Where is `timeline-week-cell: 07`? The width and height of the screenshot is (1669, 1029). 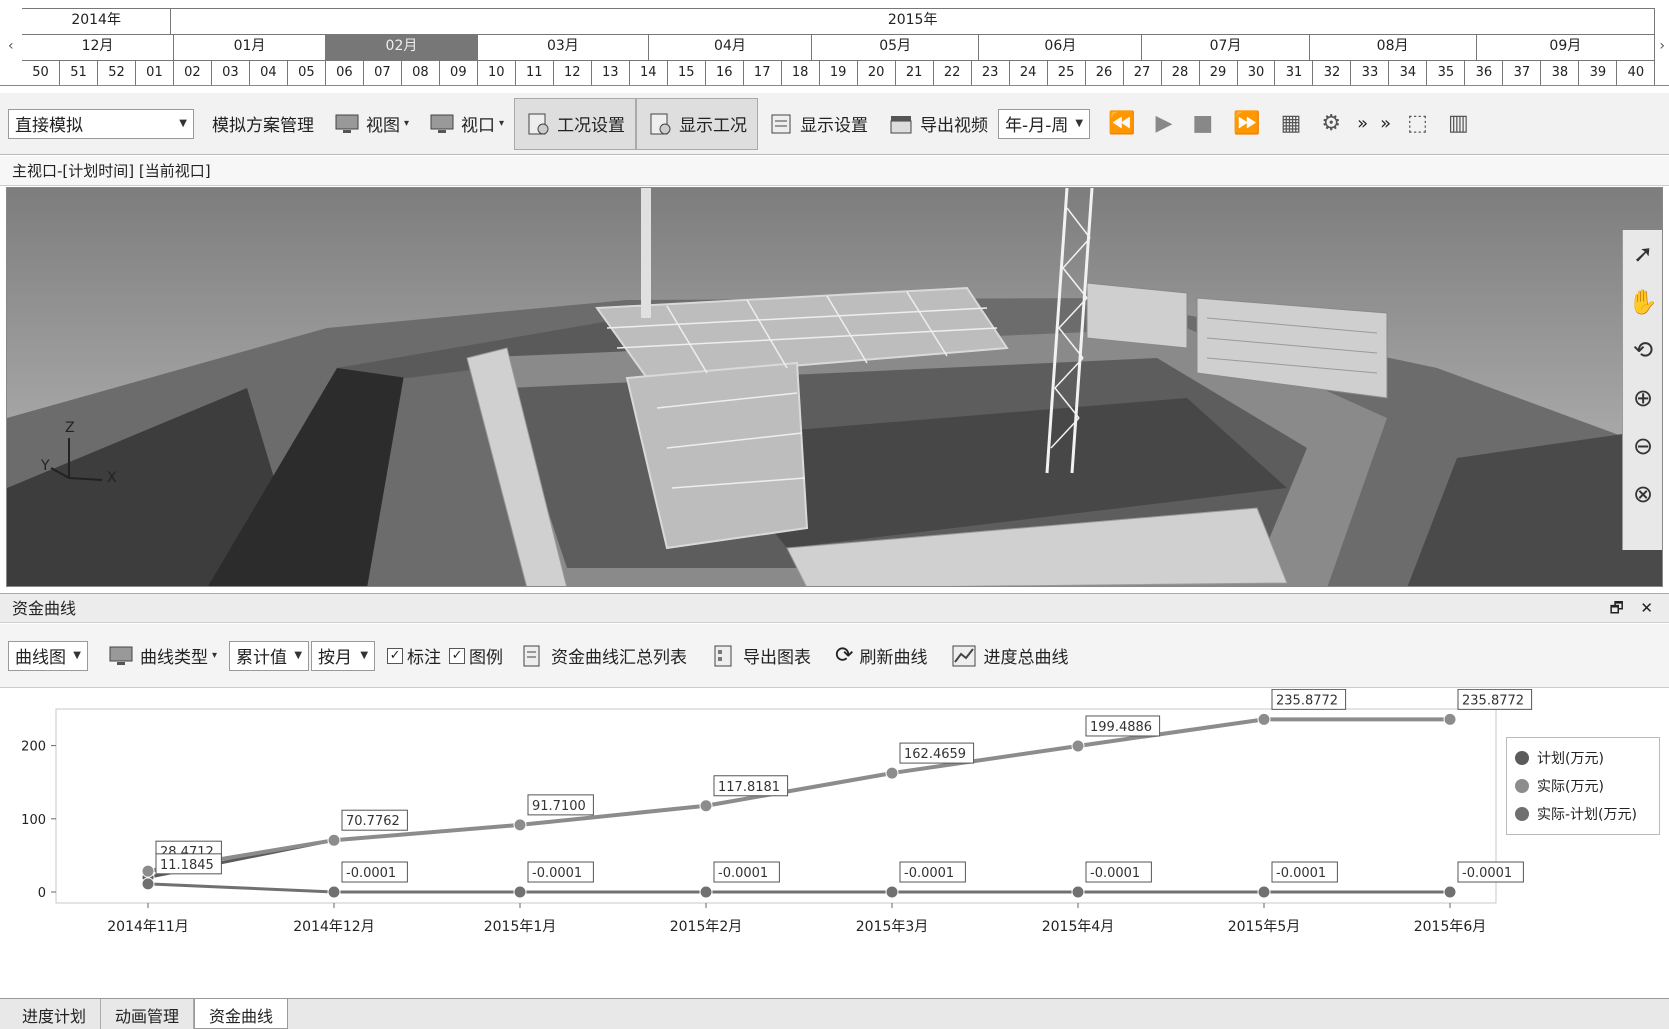
timeline-week-cell: 07 is located at coordinates (383, 73).